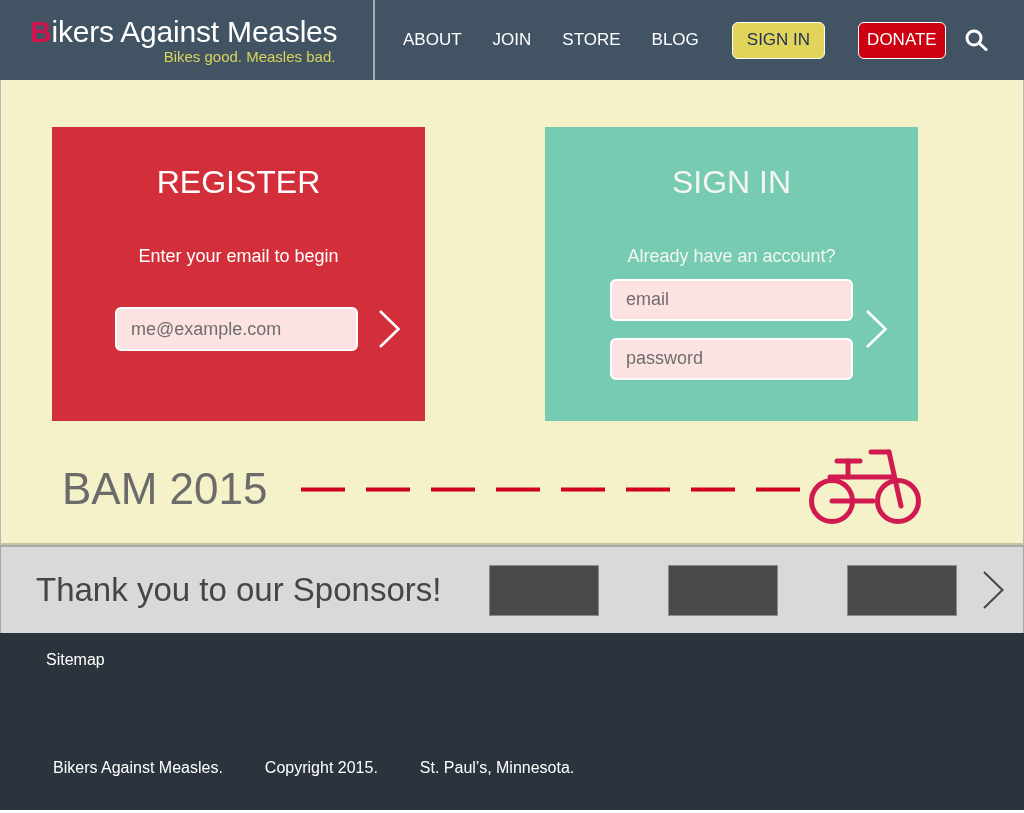 Image resolution: width=1024 pixels, height=813 pixels. What do you see at coordinates (236, 329) in the screenshot?
I see `input-field: me@example.com` at bounding box center [236, 329].